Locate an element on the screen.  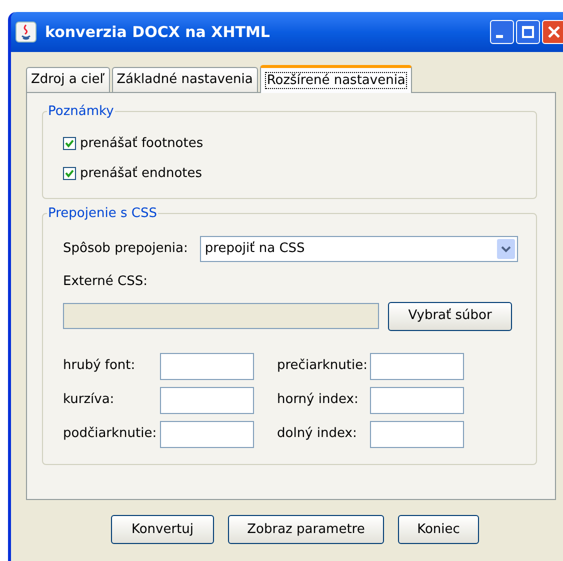
app-icon is located at coordinates (26, 32).